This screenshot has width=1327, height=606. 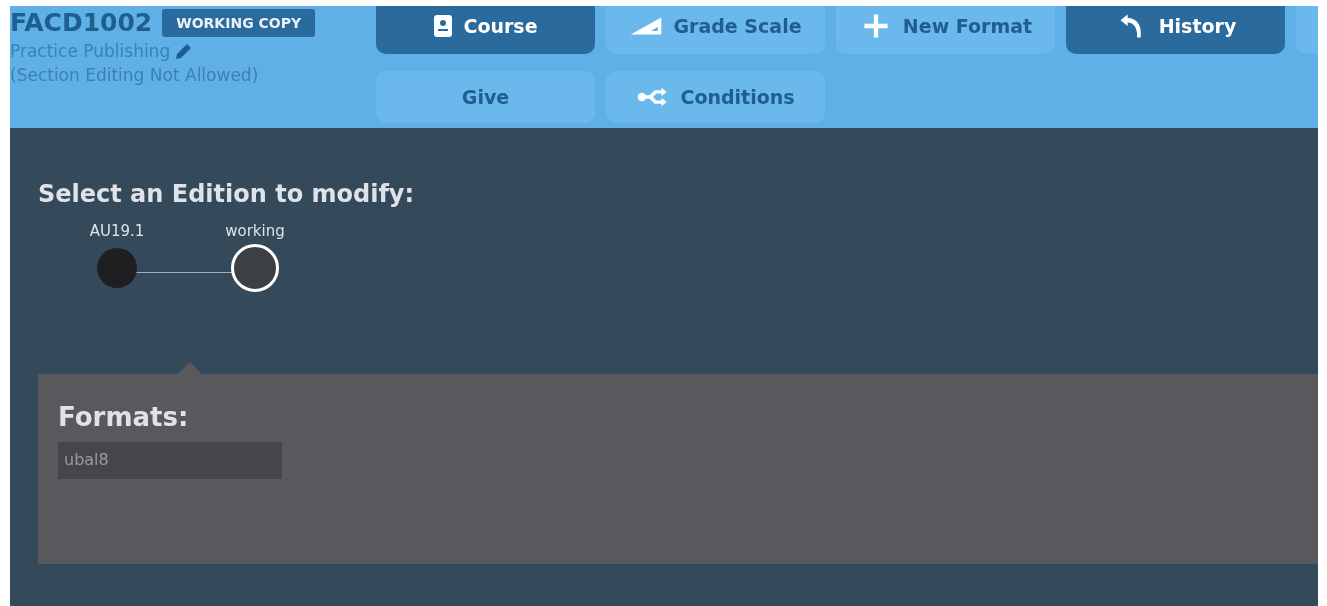 I want to click on toolbar-button: Conditions, so click(x=715, y=96).